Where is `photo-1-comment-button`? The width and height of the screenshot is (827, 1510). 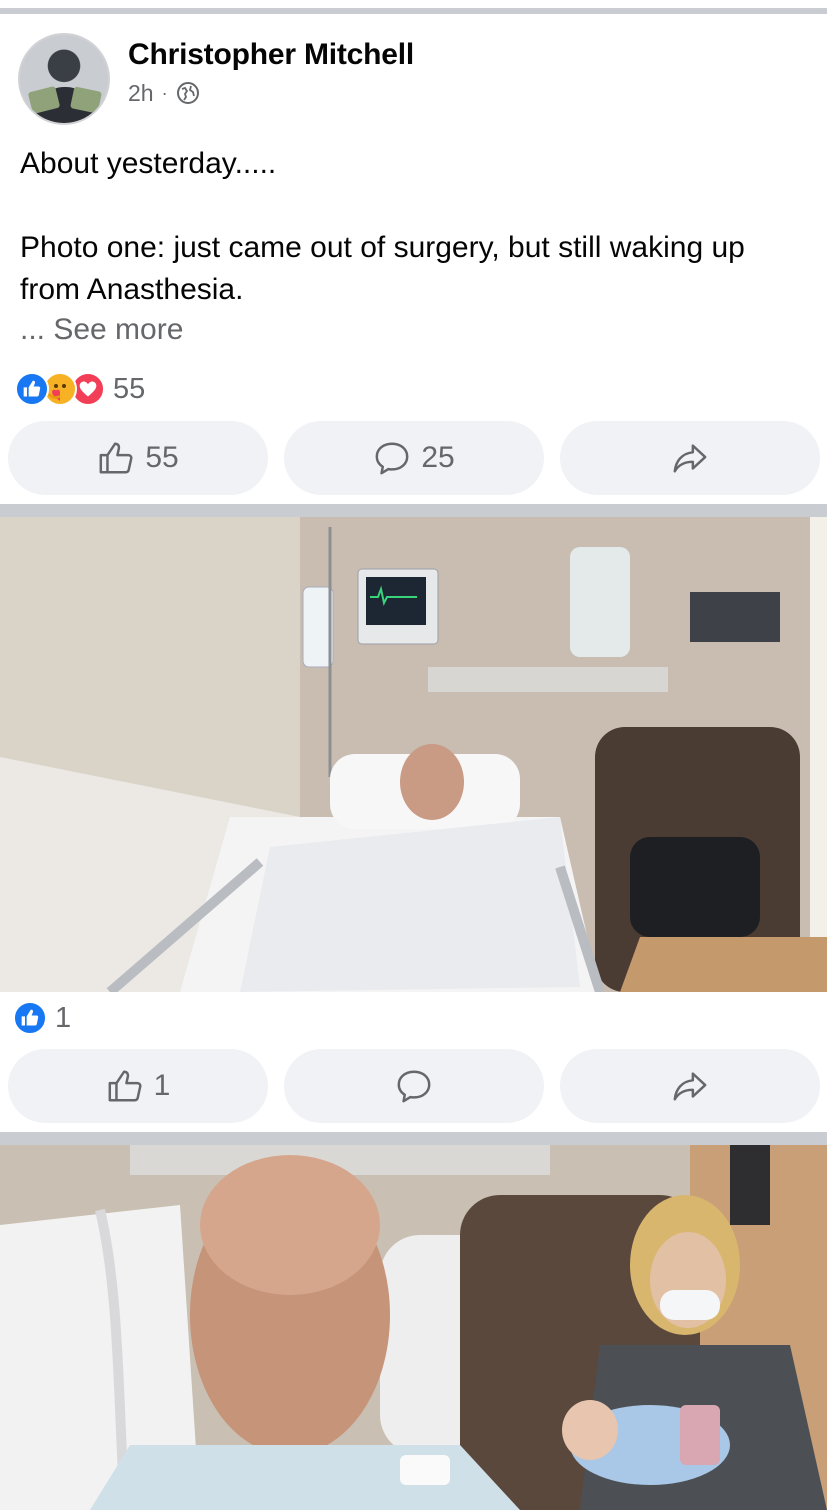 photo-1-comment-button is located at coordinates (414, 1086).